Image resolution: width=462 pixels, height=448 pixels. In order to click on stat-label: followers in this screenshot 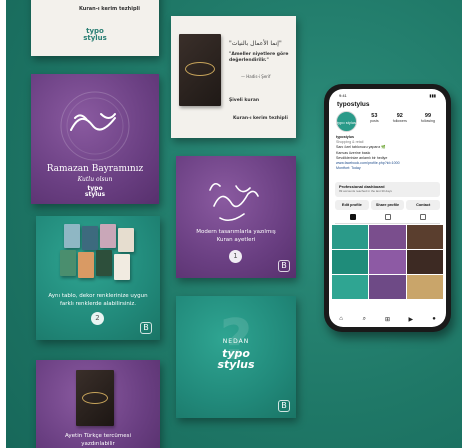, I will do `click(399, 121)`.